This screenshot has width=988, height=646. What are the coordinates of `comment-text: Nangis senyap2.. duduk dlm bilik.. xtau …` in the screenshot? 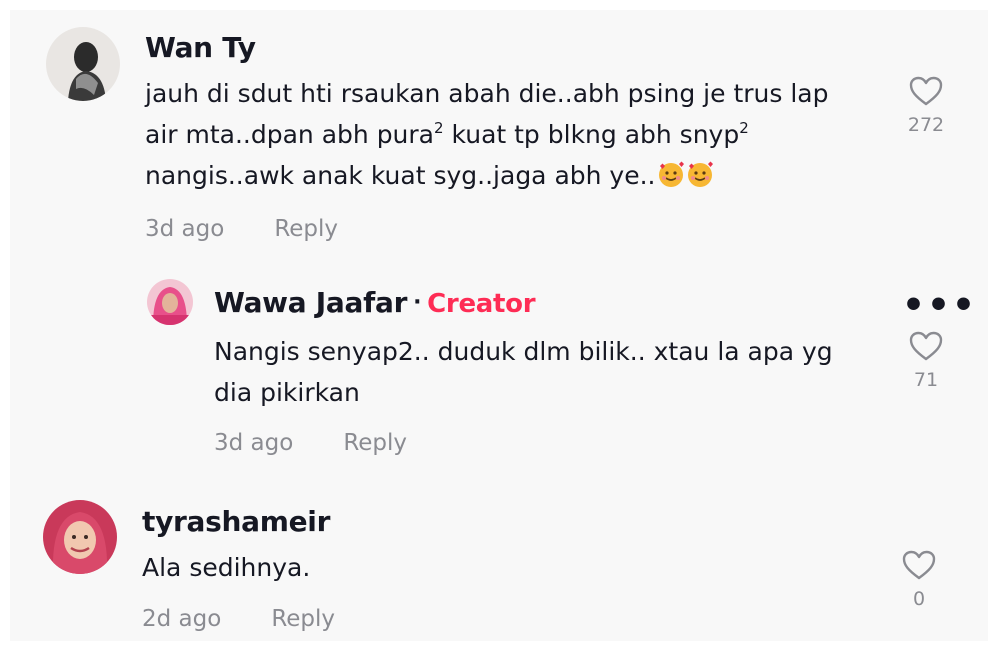 It's located at (554, 372).